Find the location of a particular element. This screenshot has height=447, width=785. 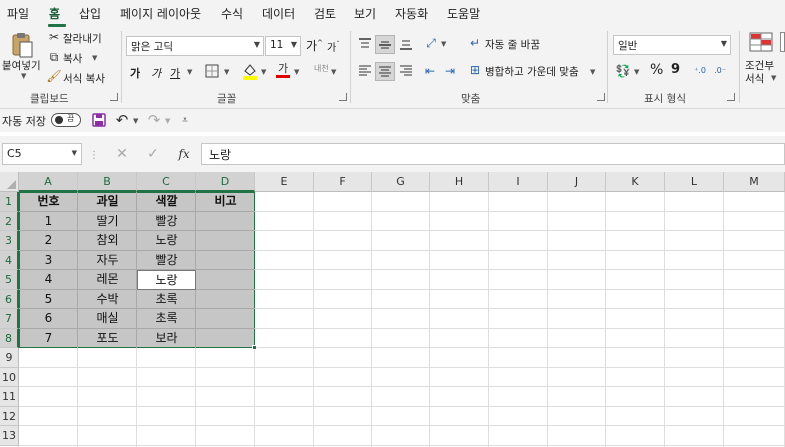

italic-button: 가 is located at coordinates (156, 73).